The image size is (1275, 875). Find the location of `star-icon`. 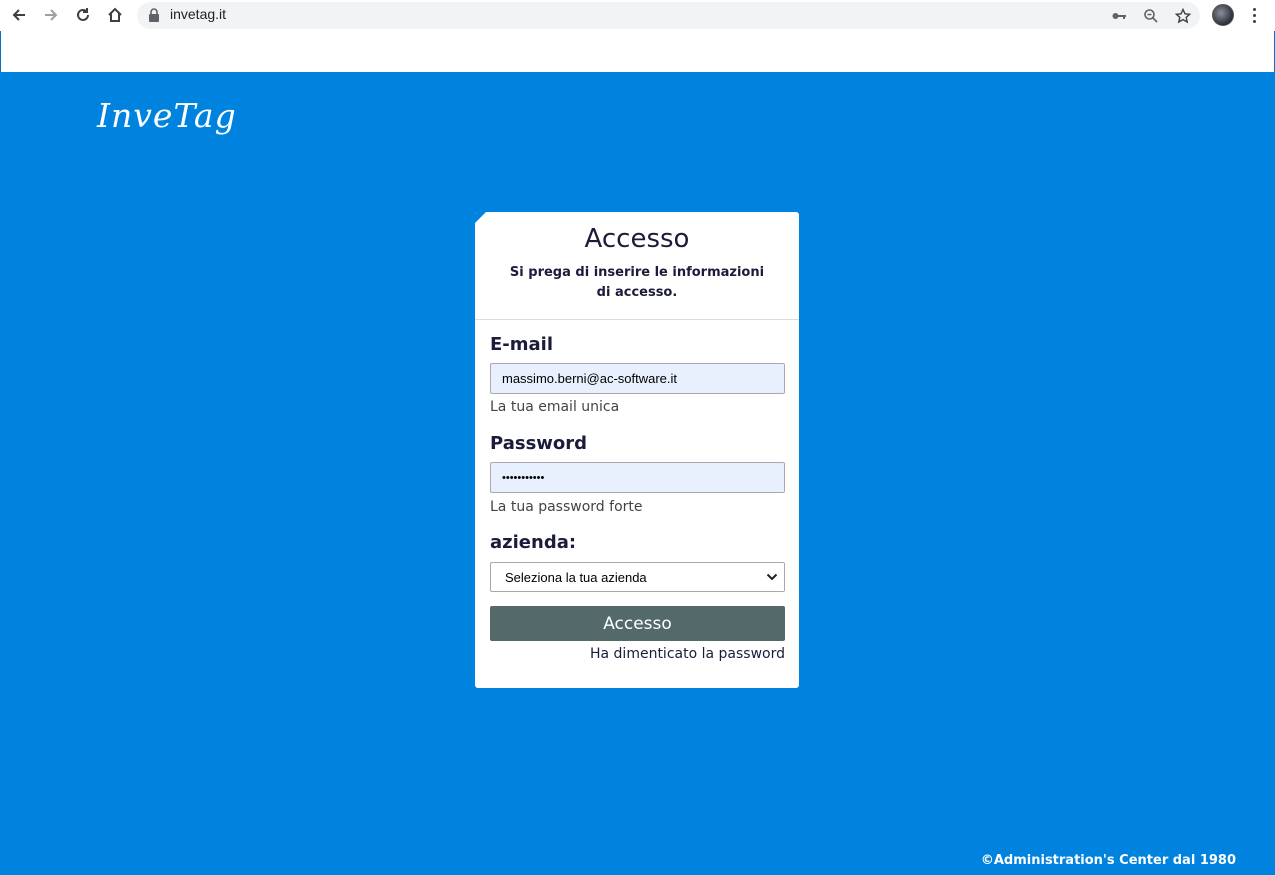

star-icon is located at coordinates (1183, 16).